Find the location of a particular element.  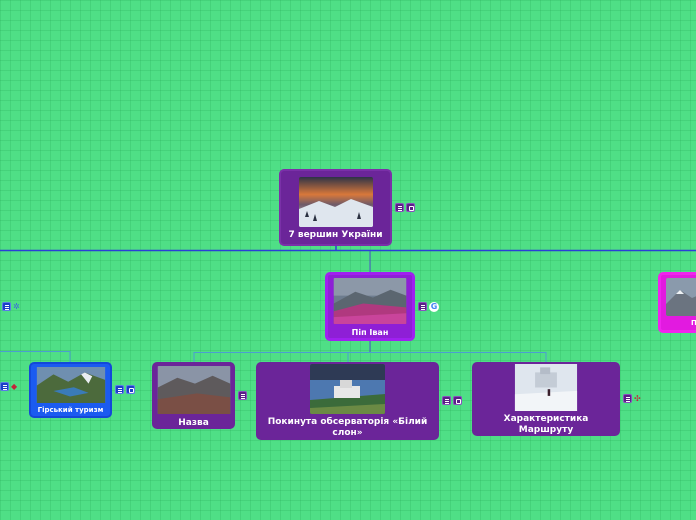

kharakterystyka-icons: ✣ is located at coordinates (632, 398).